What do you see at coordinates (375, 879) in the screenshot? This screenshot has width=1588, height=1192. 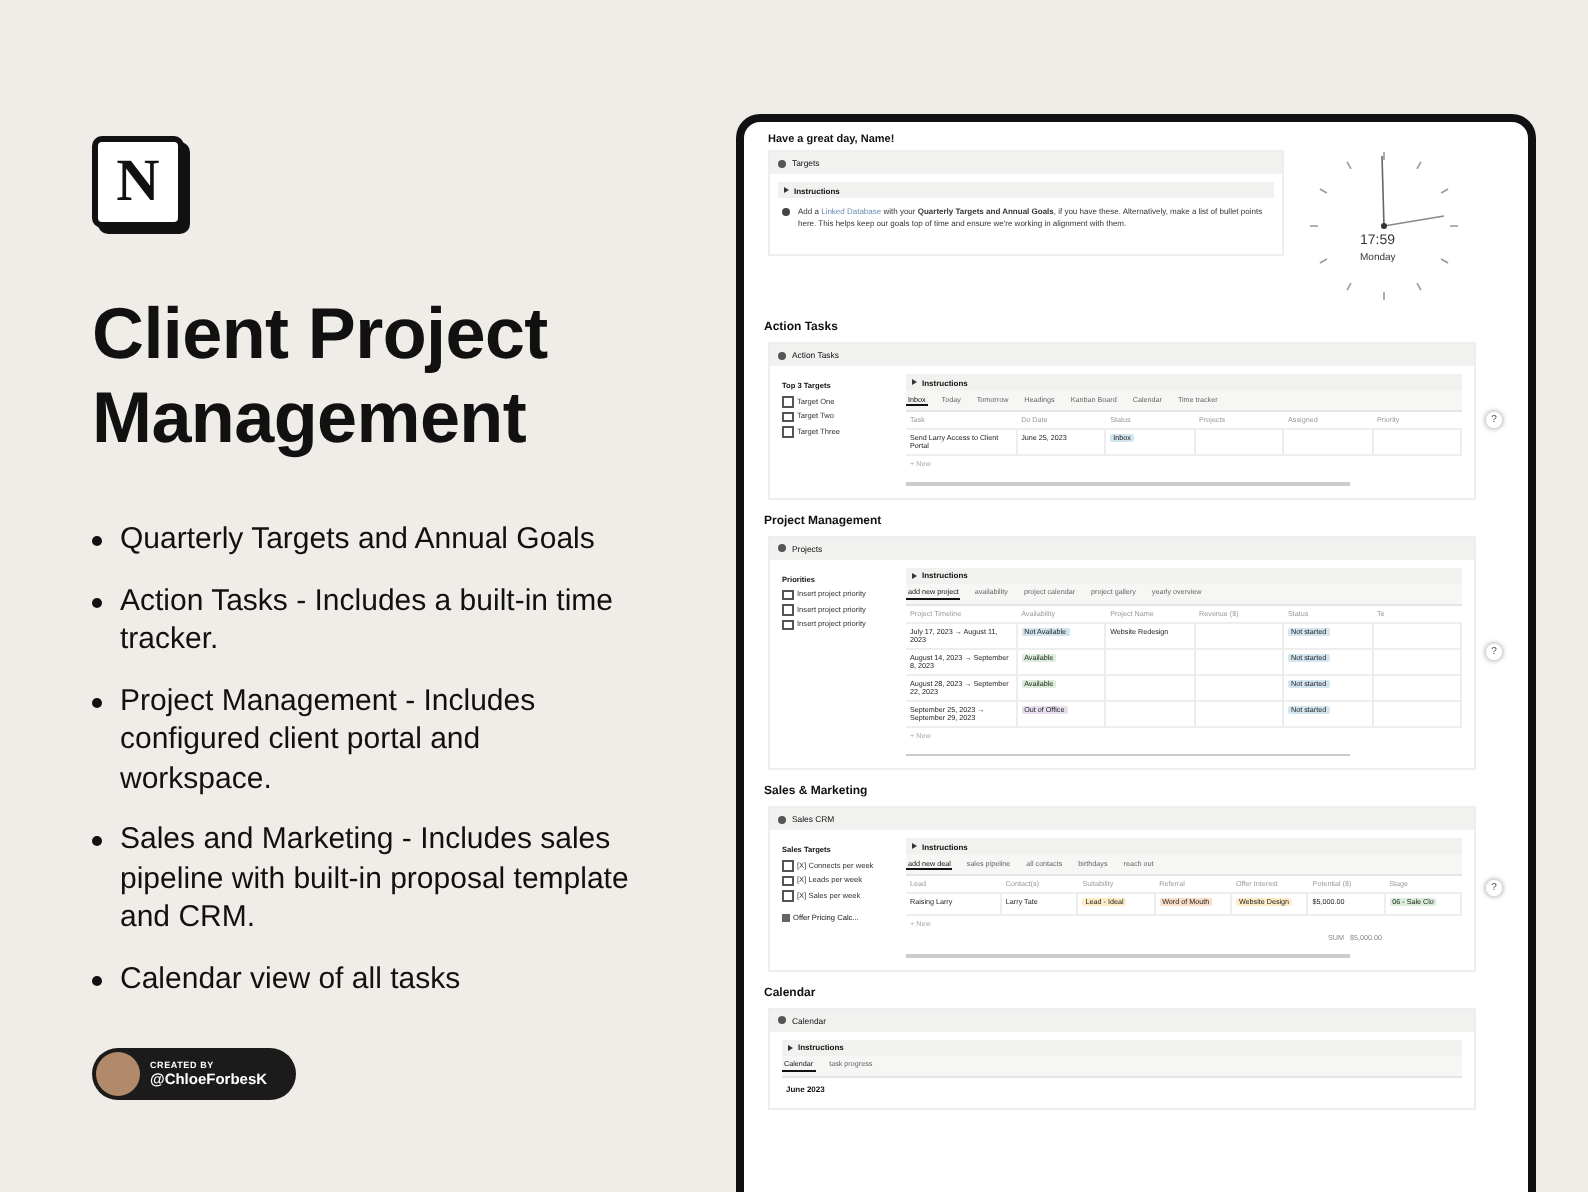 I see `feature-text: Sales and Marketing - Includes sales pipeline with built-in proposal template and CRM.` at bounding box center [375, 879].